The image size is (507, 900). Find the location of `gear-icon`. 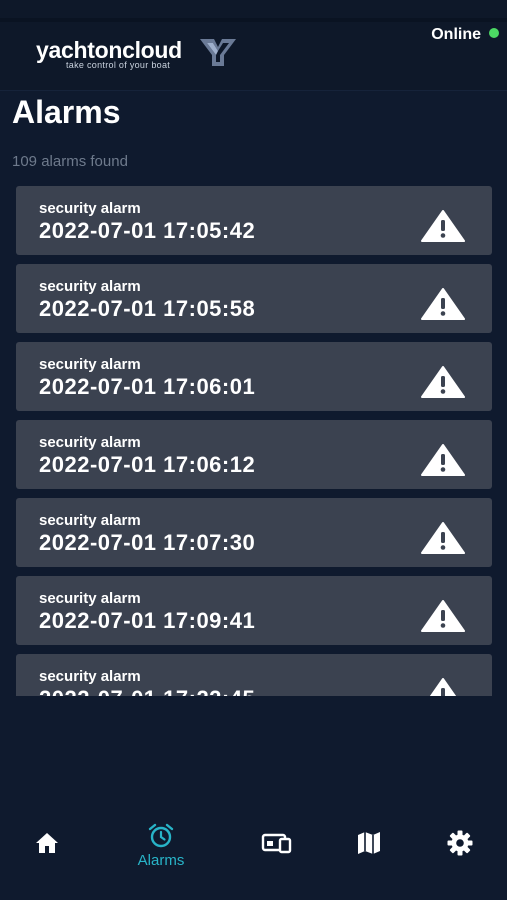

gear-icon is located at coordinates (460, 843).